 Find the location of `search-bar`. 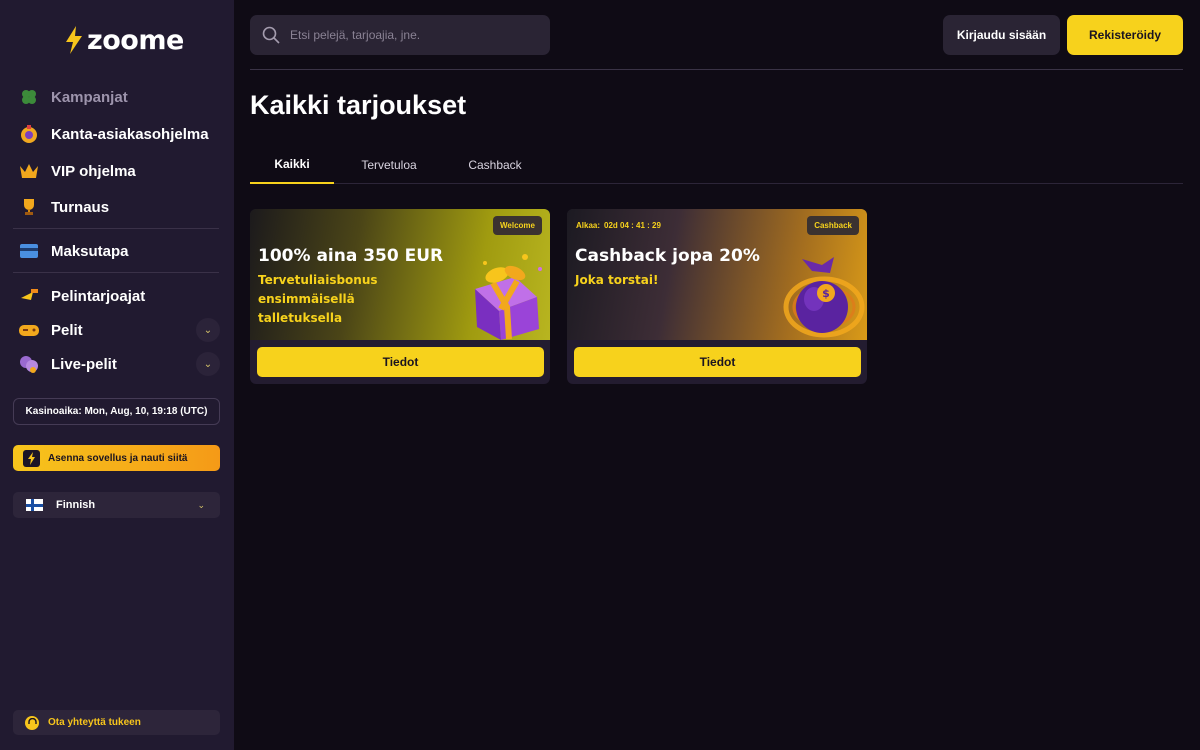

search-bar is located at coordinates (400, 35).